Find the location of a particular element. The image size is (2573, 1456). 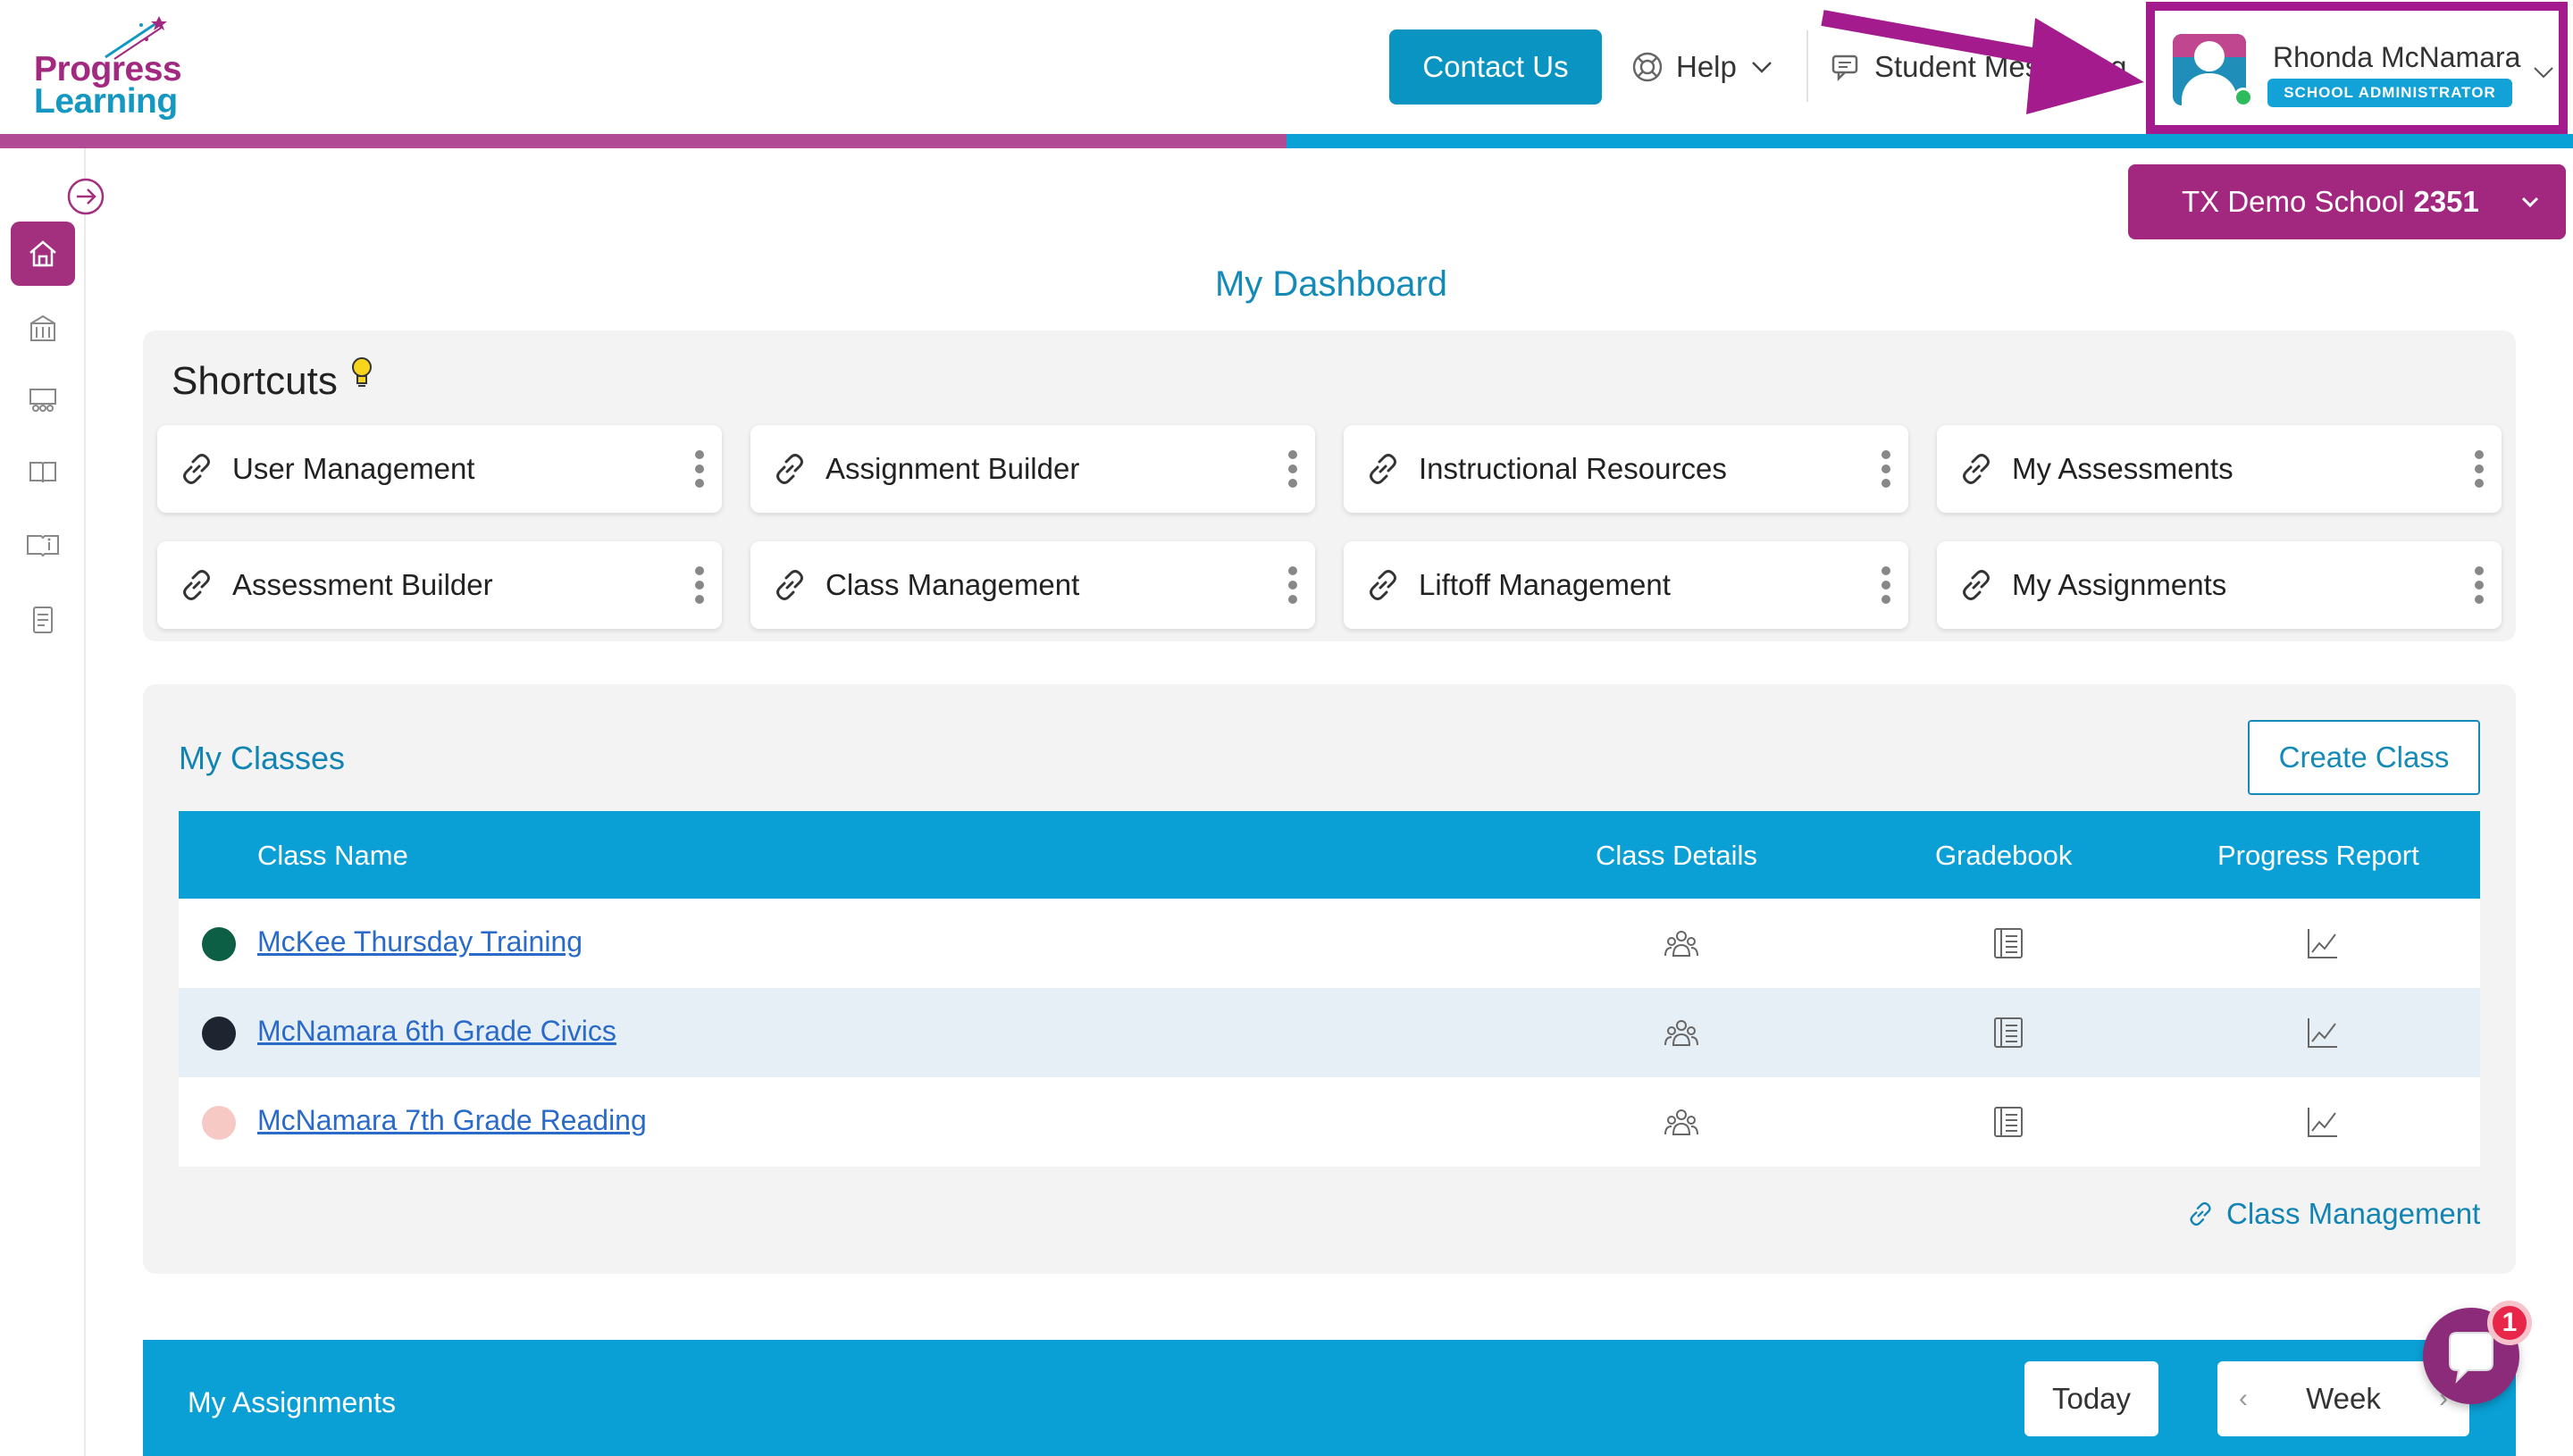

contact-us-button: Contact Us is located at coordinates (1495, 67).